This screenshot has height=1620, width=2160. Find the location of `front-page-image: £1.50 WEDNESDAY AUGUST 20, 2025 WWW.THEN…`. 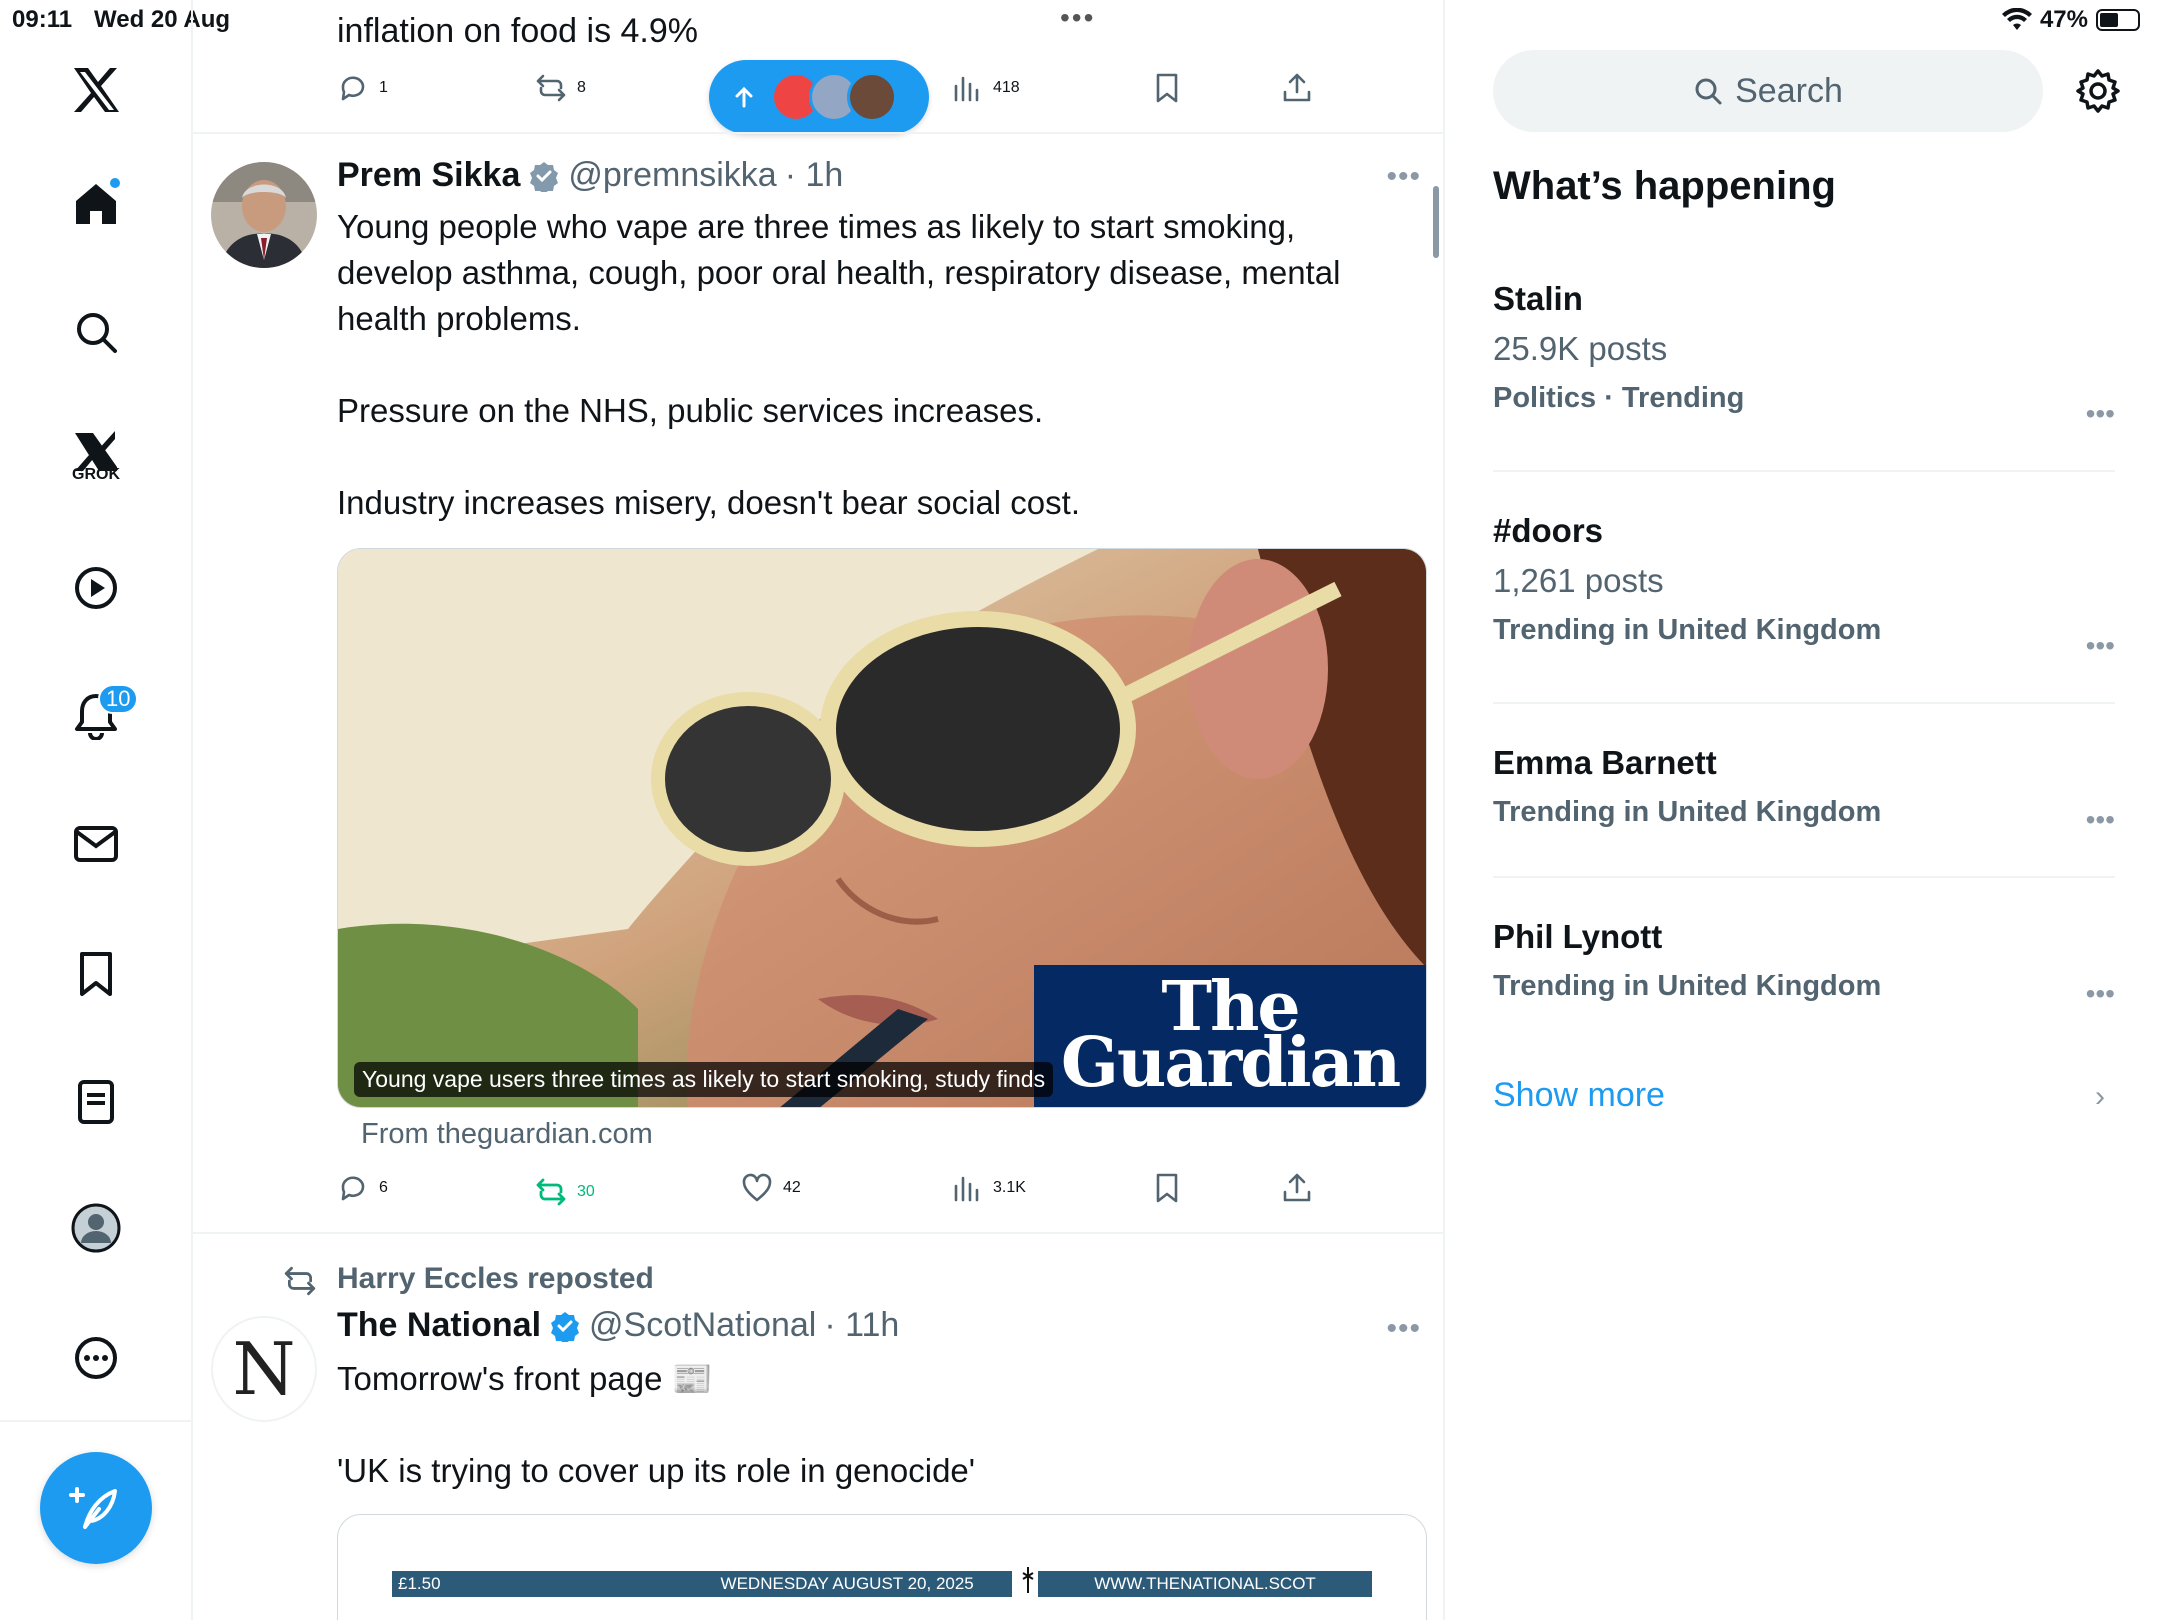

front-page-image: £1.50 WEDNESDAY AUGUST 20, 2025 WWW.THEN… is located at coordinates (882, 1567).